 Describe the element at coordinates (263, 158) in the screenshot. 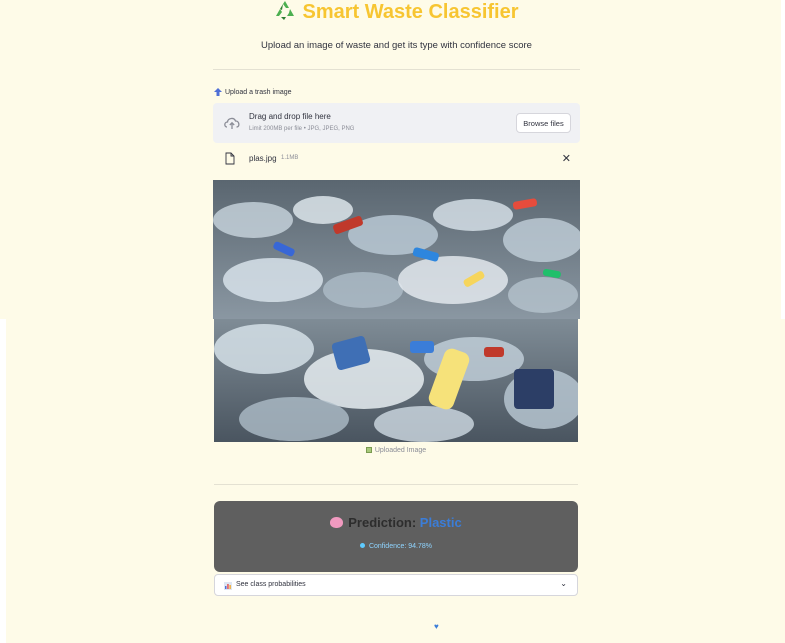

I see `file-name: plas.jpg` at that location.